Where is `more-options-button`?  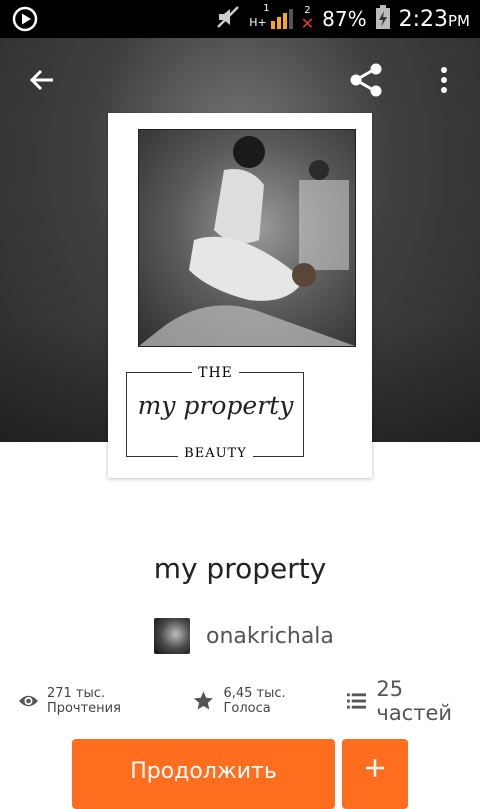 more-options-button is located at coordinates (444, 80).